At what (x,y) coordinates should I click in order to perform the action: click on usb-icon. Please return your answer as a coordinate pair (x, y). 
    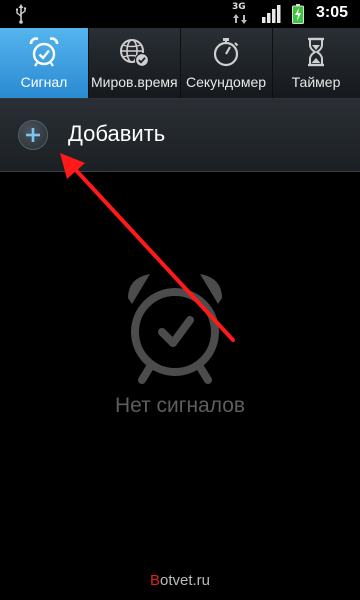
    Looking at the image, I should click on (21, 14).